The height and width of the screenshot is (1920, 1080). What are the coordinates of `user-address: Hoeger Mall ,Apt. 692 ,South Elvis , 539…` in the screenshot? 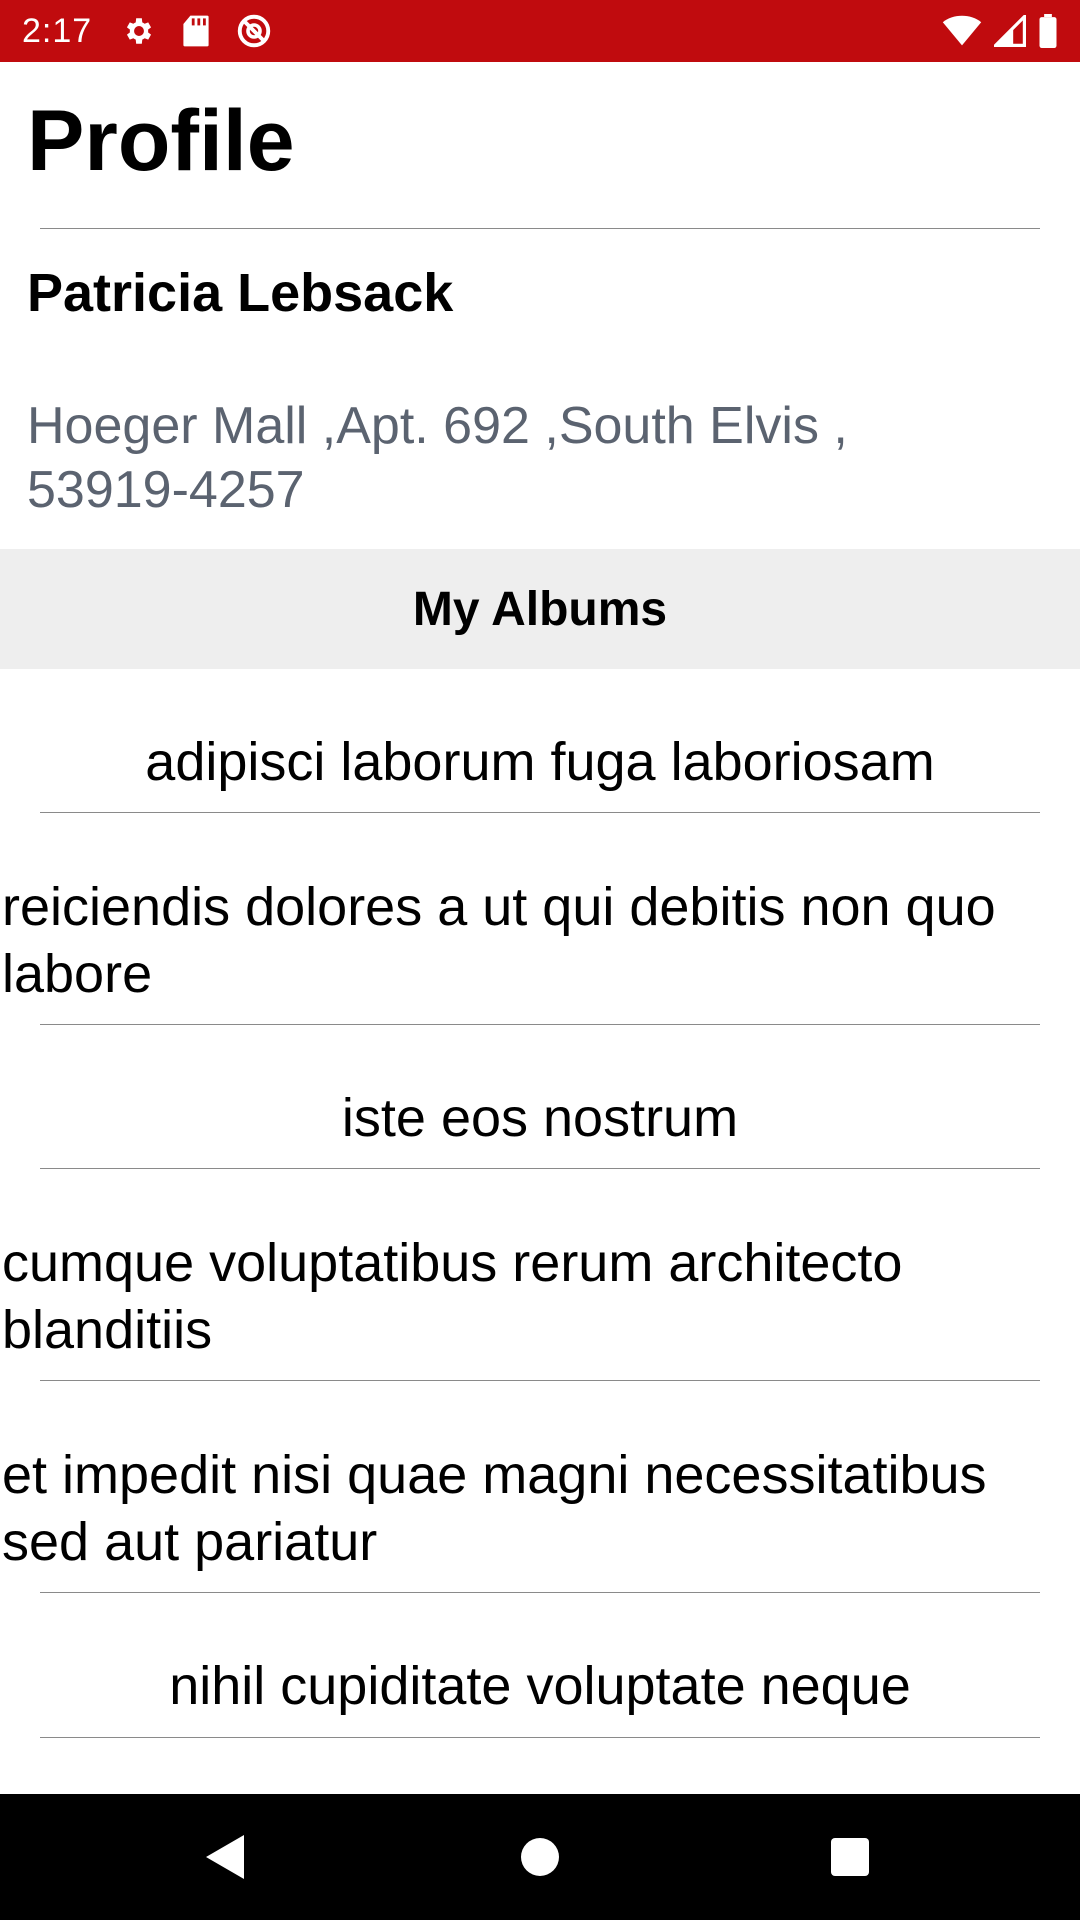 It's located at (527, 458).